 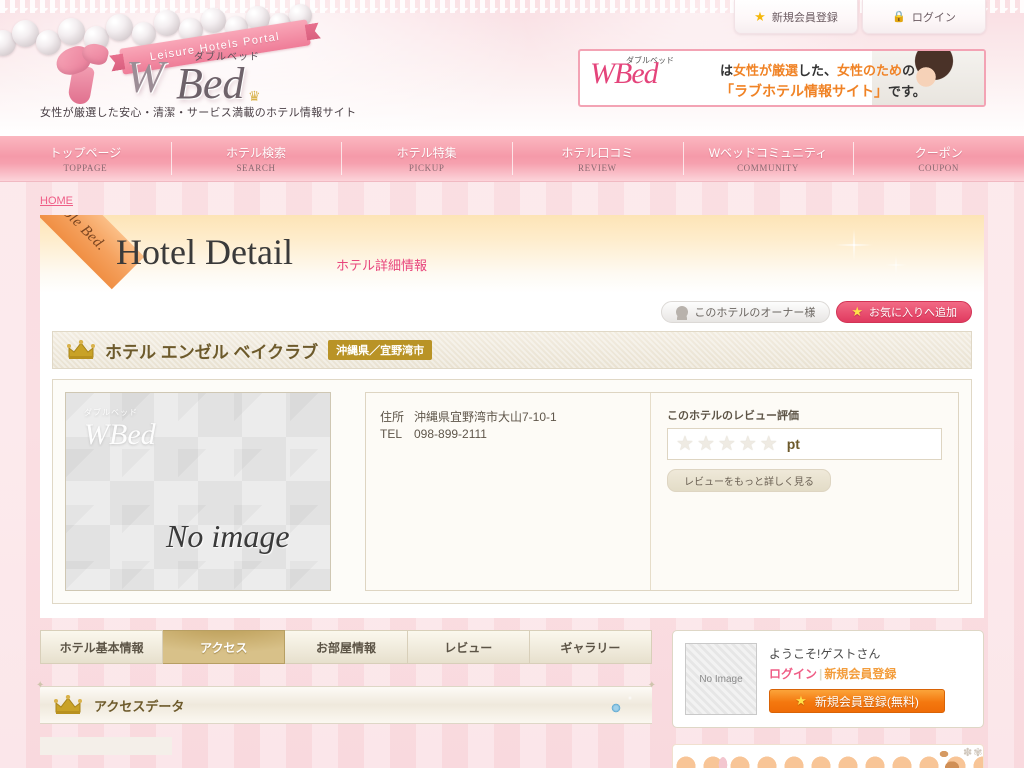 I want to click on tab-gallery: ギャラリー, so click(x=591, y=647).